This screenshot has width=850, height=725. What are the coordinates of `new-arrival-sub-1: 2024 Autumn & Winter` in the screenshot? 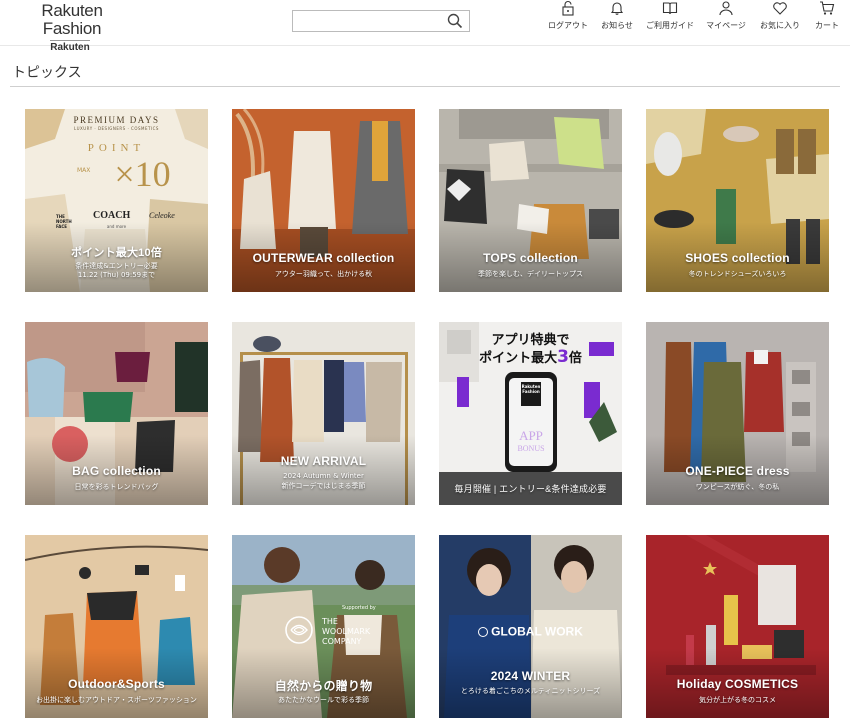 It's located at (323, 476).